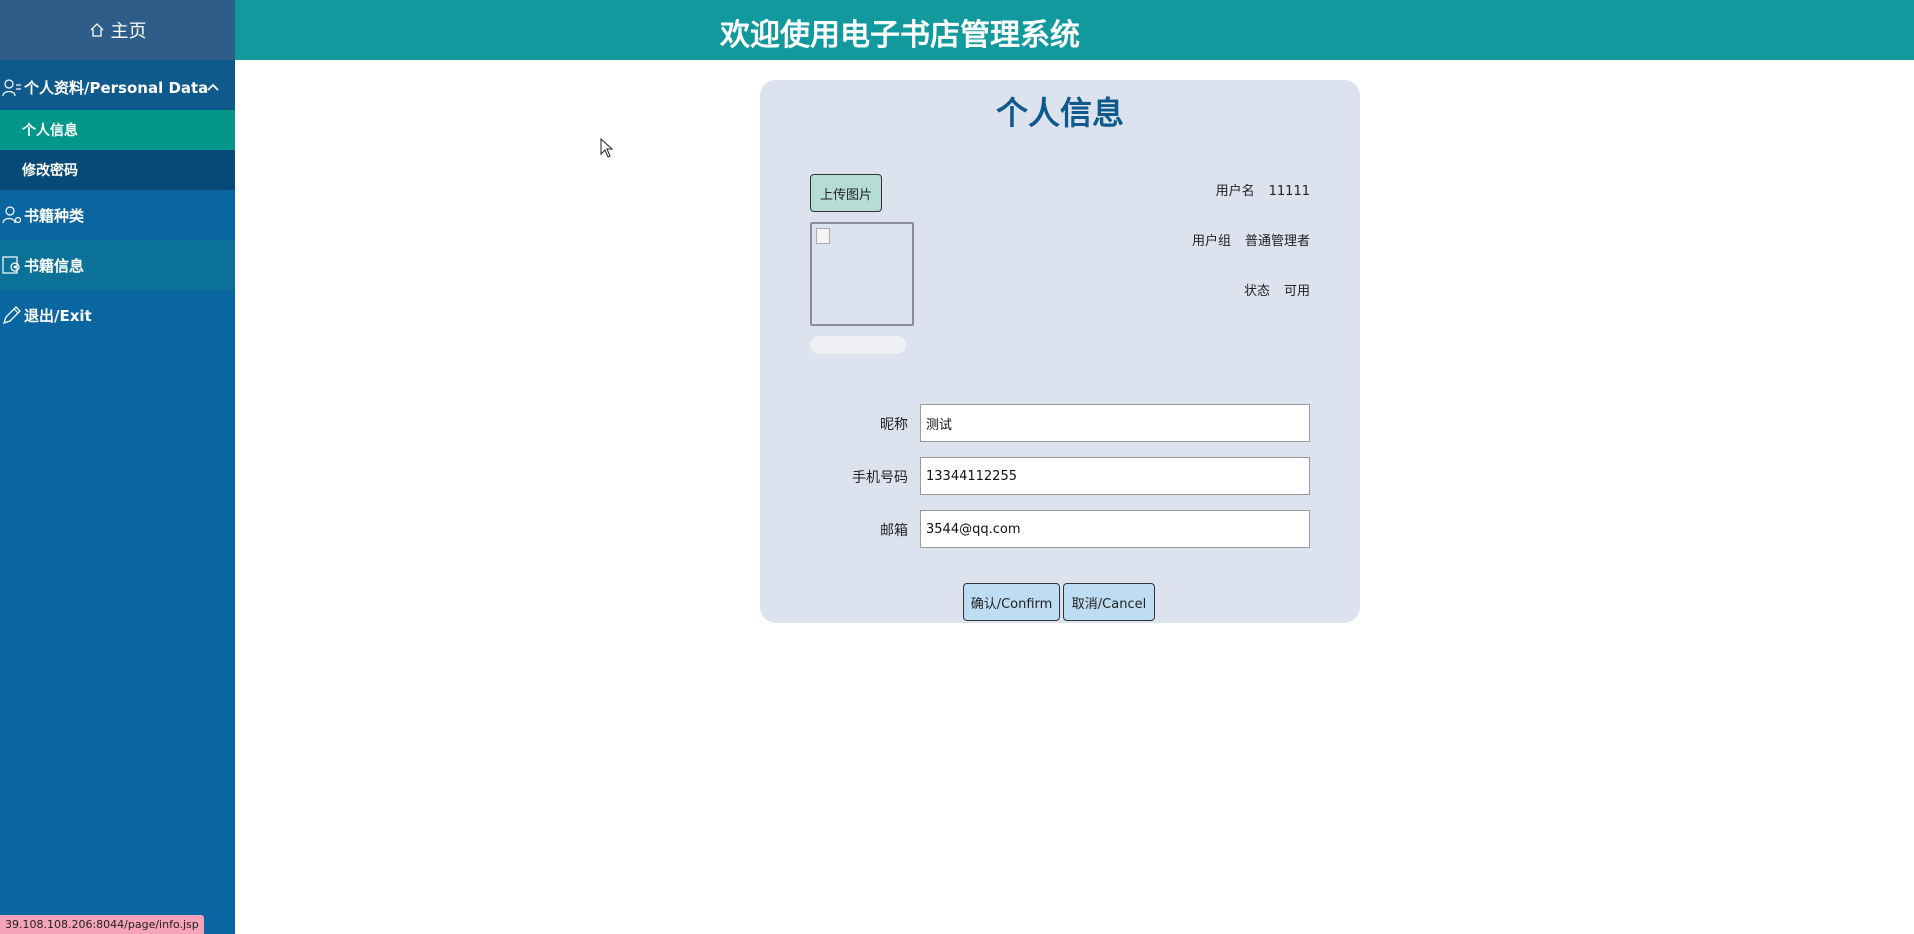 Image resolution: width=1914 pixels, height=934 pixels. I want to click on sidebar-item-label: 个人信息, so click(50, 131).